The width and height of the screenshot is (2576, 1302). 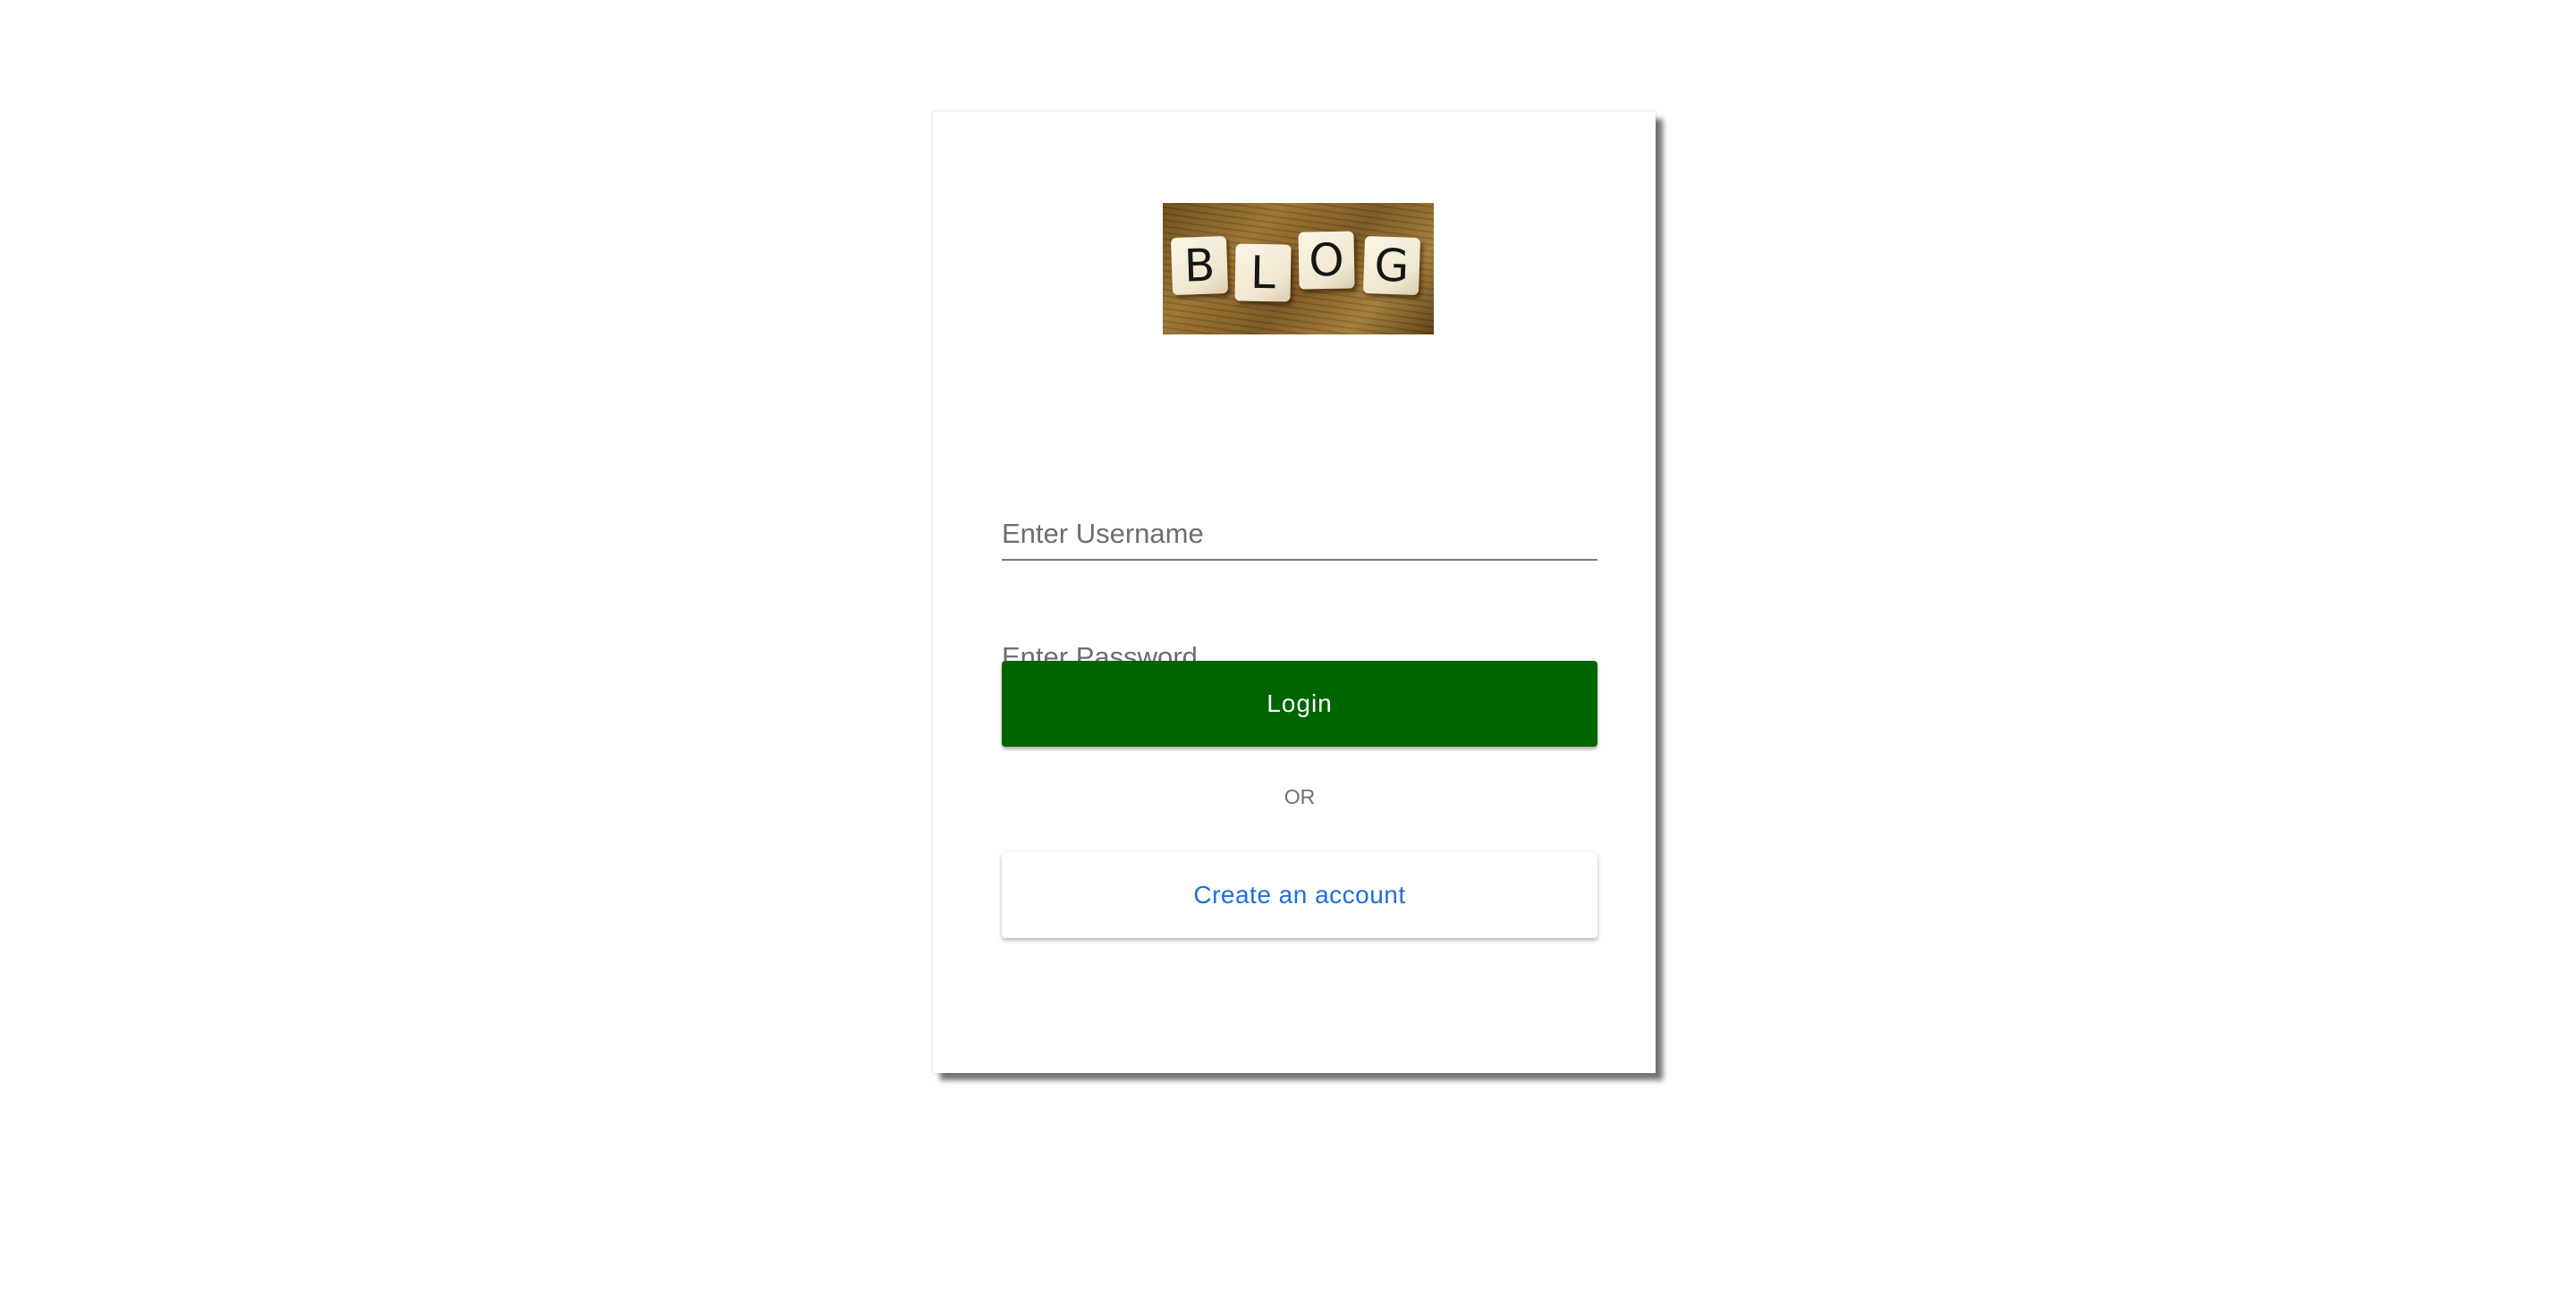 I want to click on create-account-button: Create an account, so click(x=1299, y=895).